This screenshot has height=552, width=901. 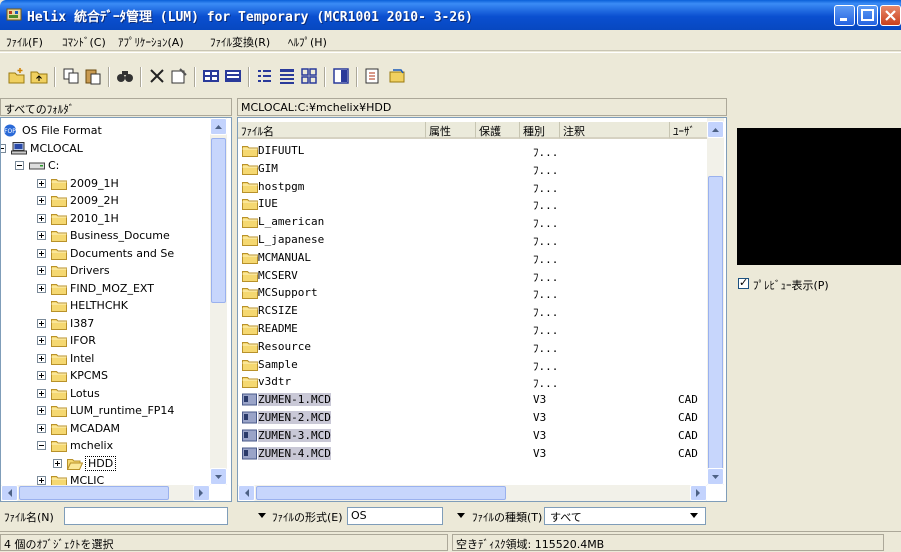 I want to click on convert-icon, so click(x=373, y=76).